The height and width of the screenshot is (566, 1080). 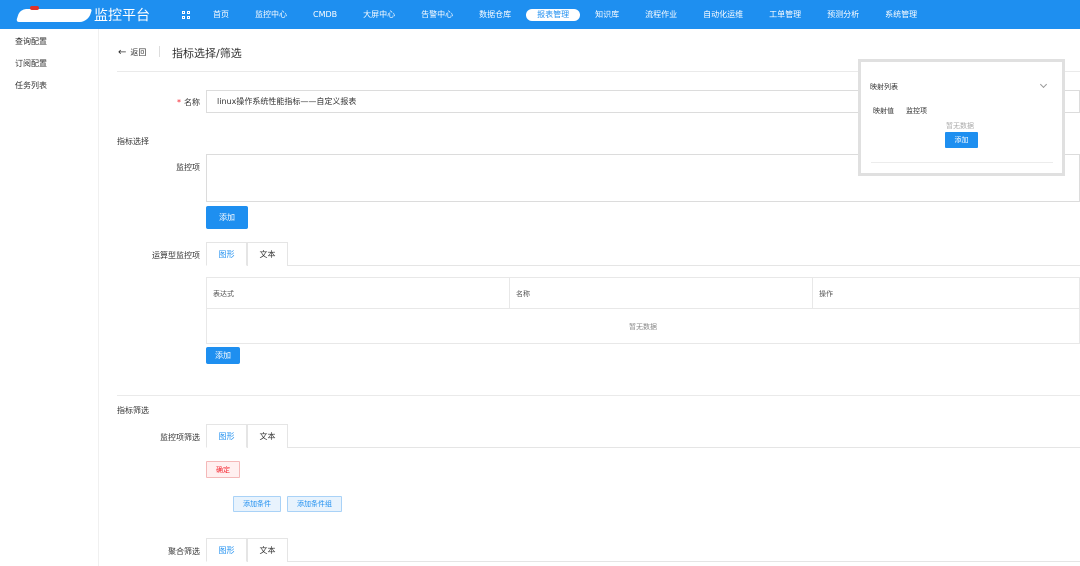 I want to click on mapping-list-panel: 映射列表 映射值 监控项 暂无数据 添加, so click(x=961, y=117).